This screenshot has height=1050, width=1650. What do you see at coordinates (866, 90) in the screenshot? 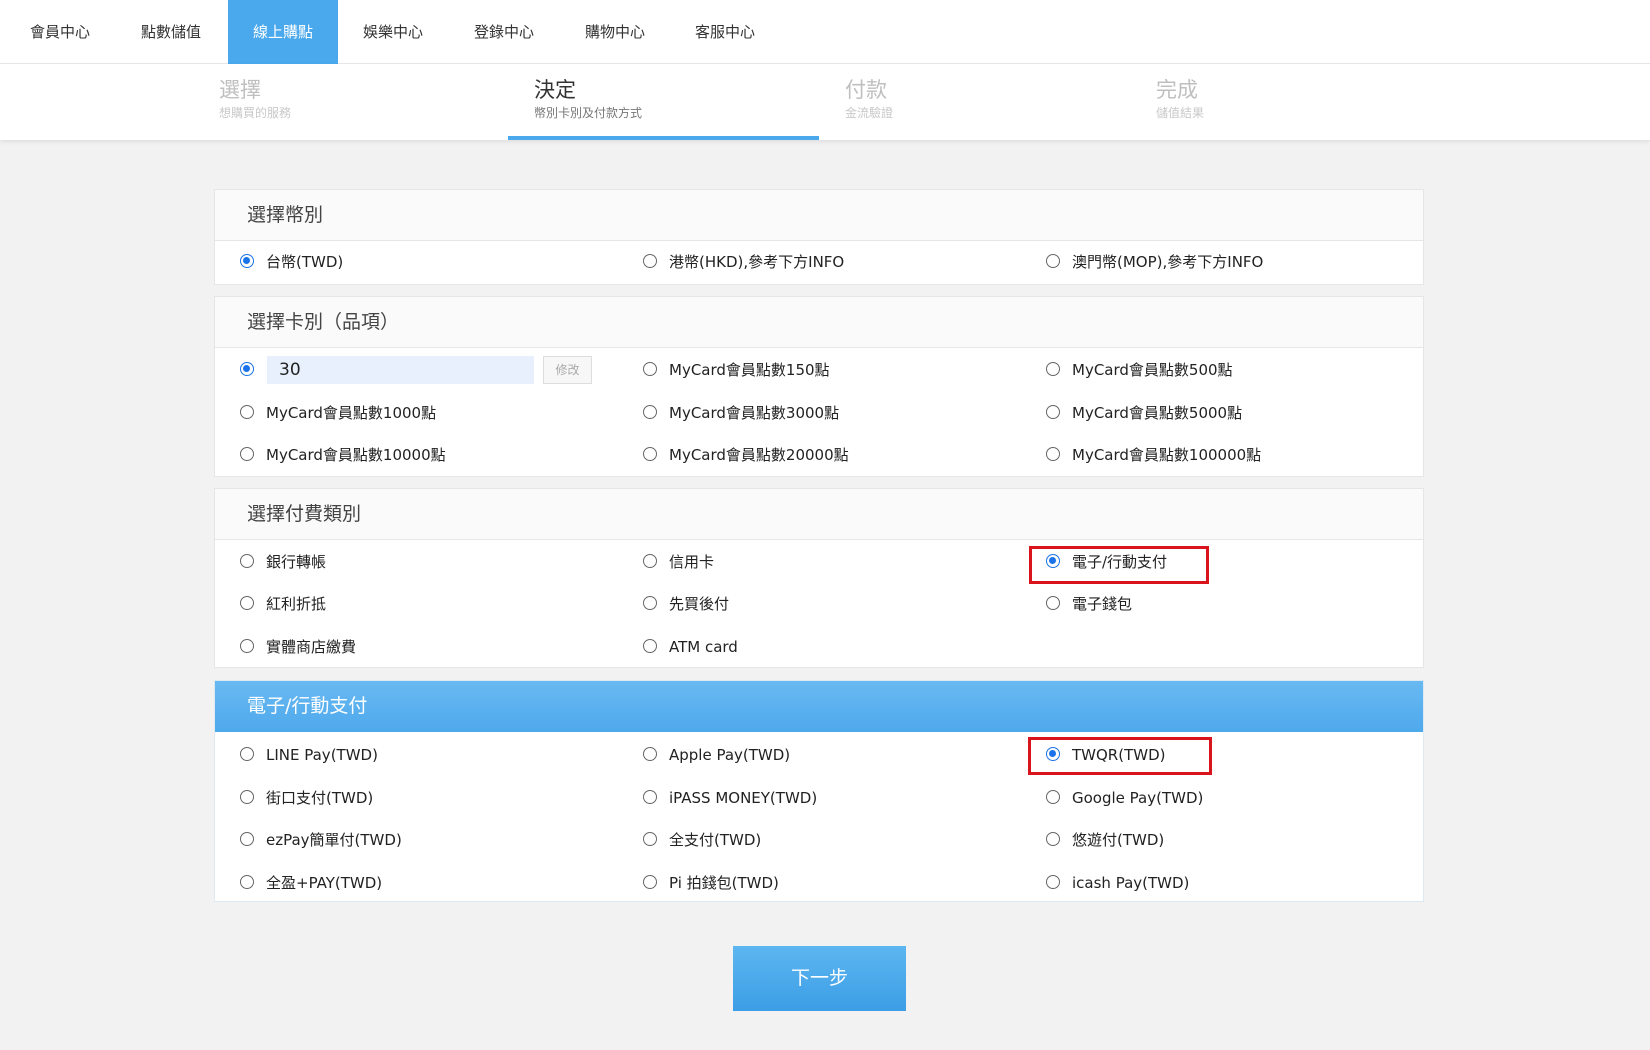
I see `step-title: 付款` at bounding box center [866, 90].